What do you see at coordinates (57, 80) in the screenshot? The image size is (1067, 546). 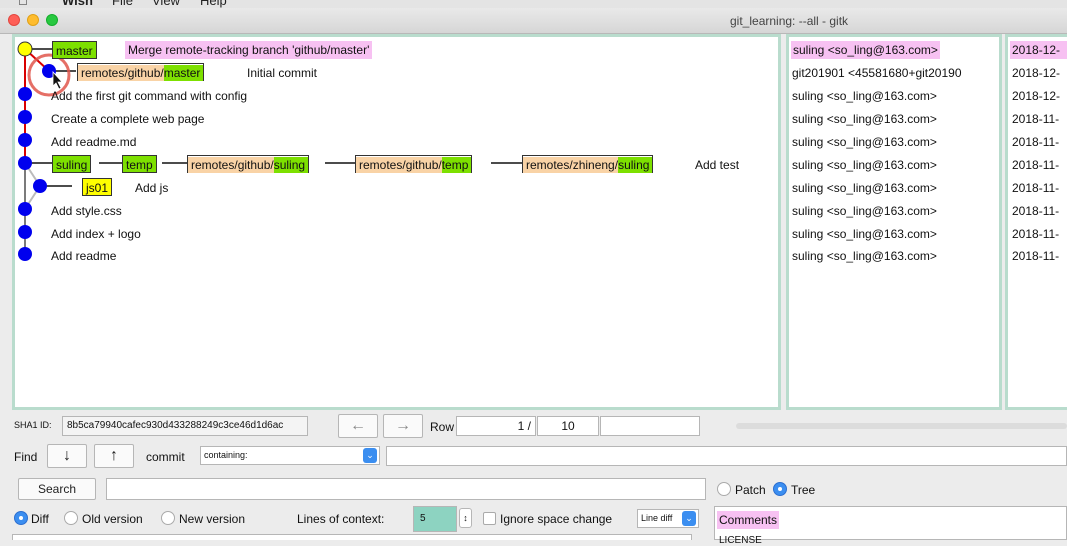 I see `mouse-pointer-icon` at bounding box center [57, 80].